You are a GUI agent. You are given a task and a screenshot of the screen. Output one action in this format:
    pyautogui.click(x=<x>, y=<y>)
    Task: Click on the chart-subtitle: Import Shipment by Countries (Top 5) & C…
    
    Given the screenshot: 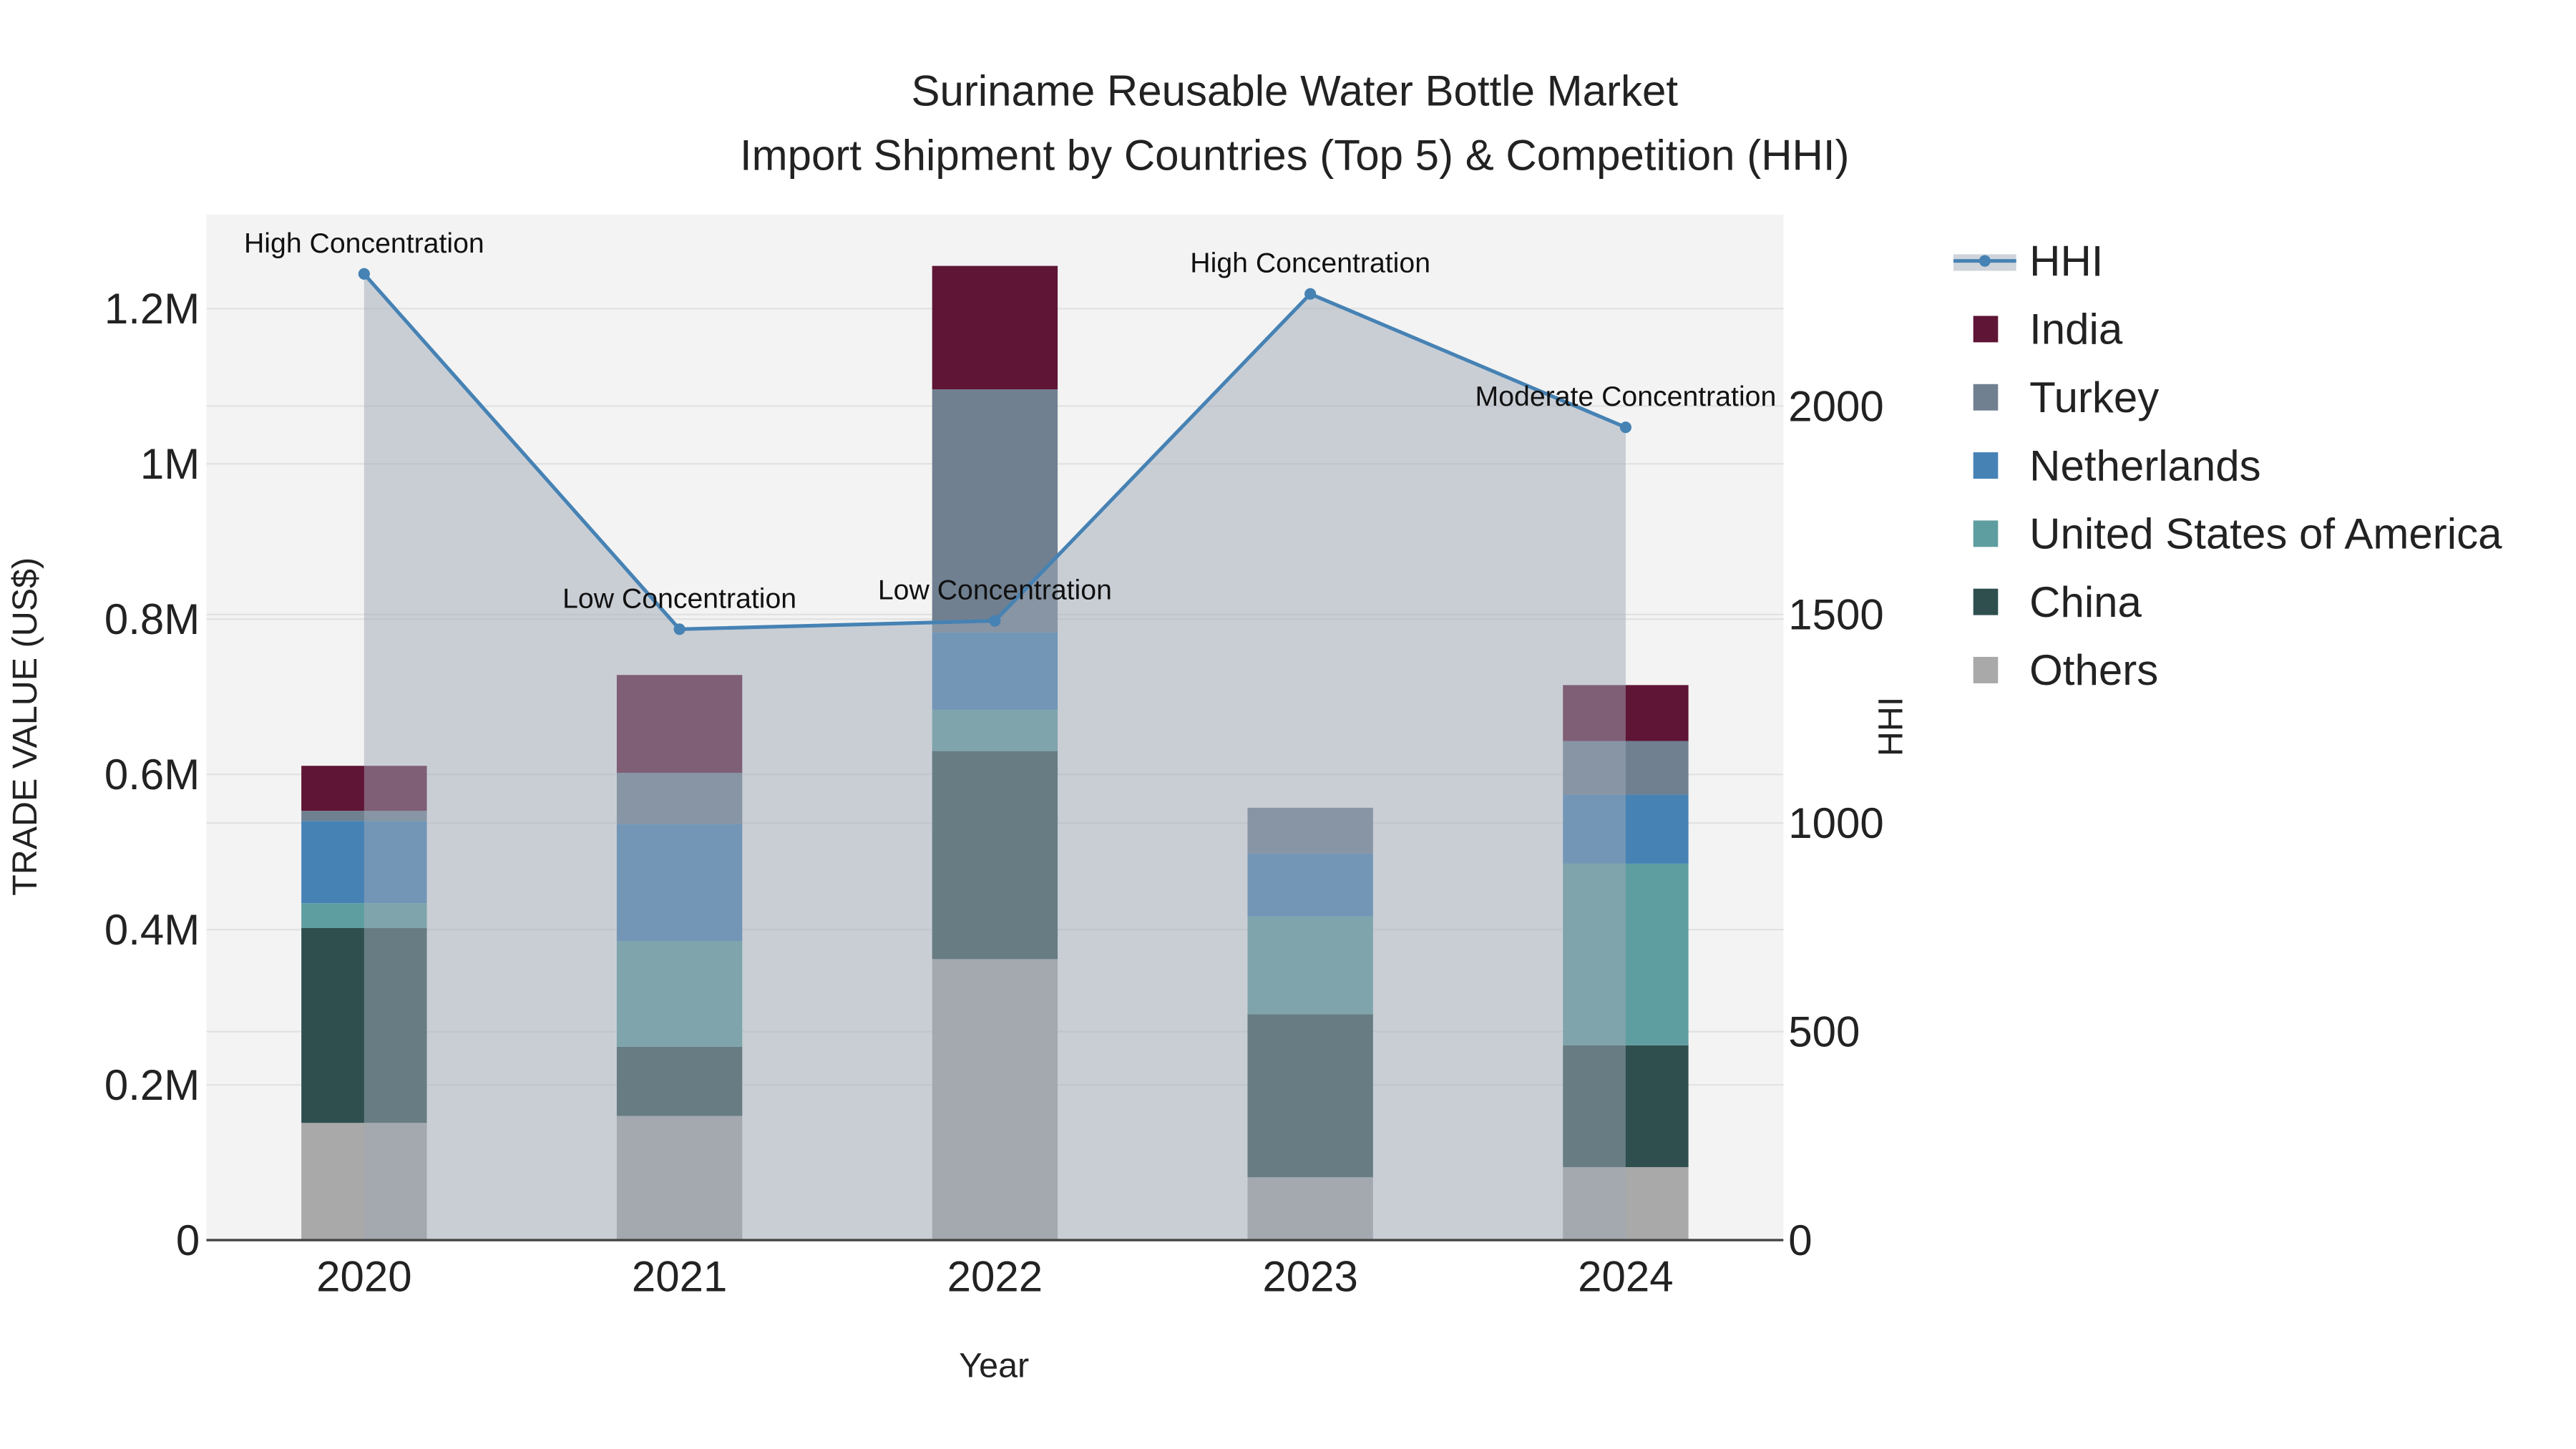 What is the action you would take?
    pyautogui.click(x=1295, y=156)
    